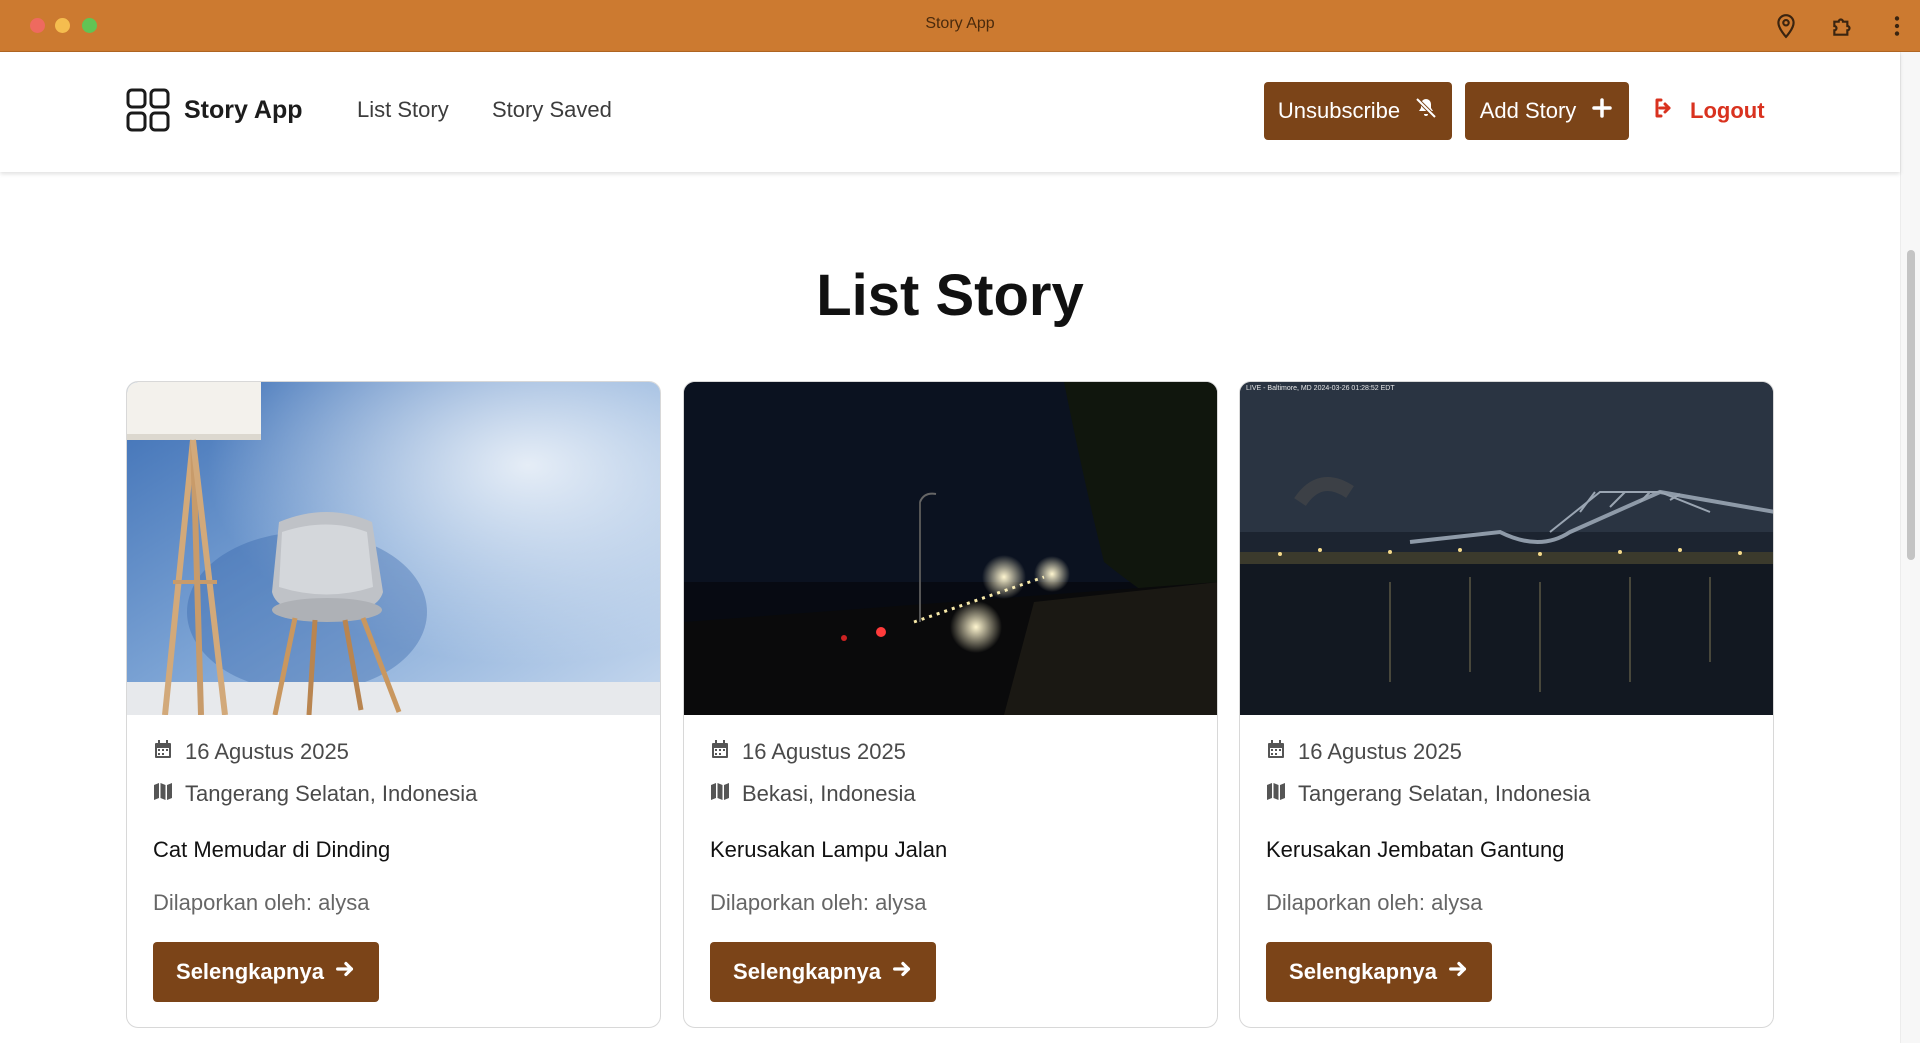  What do you see at coordinates (1339, 110) in the screenshot?
I see `unsubscribe-label: Unsubscribe` at bounding box center [1339, 110].